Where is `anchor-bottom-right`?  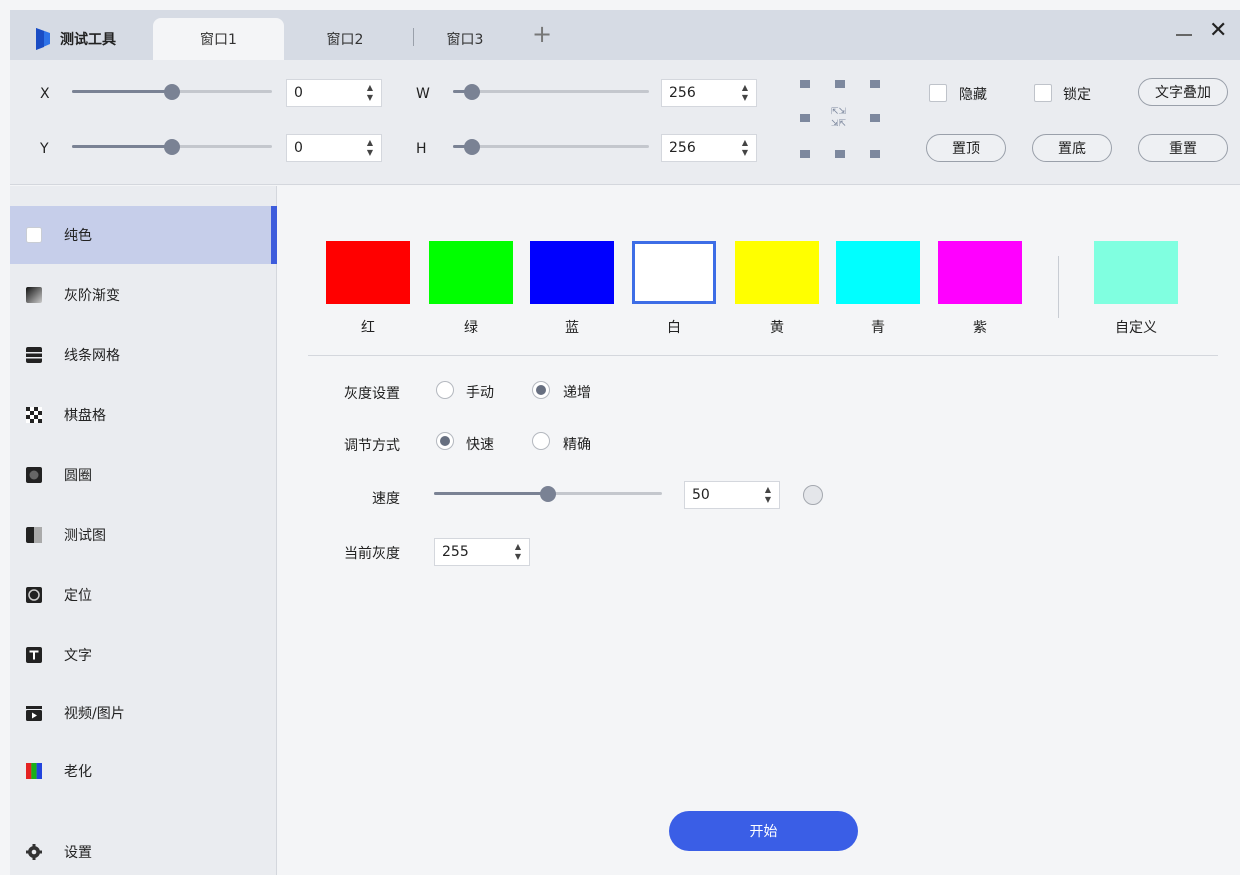
anchor-bottom-right is located at coordinates (875, 154).